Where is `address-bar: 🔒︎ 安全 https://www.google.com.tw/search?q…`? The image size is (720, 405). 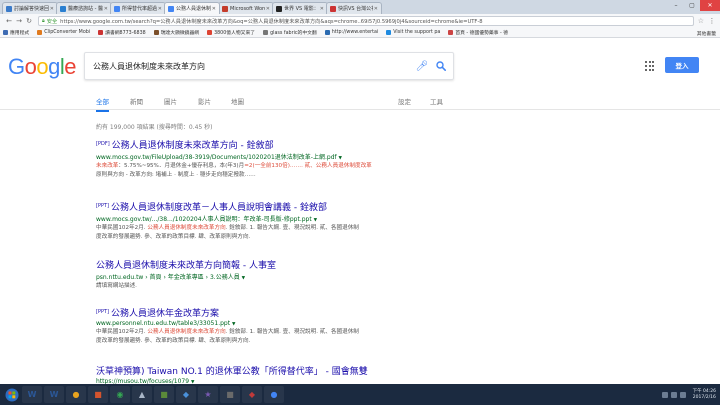
address-bar: 🔒︎ 安全 https://www.google.com.tw/search?q… is located at coordinates (366, 21).